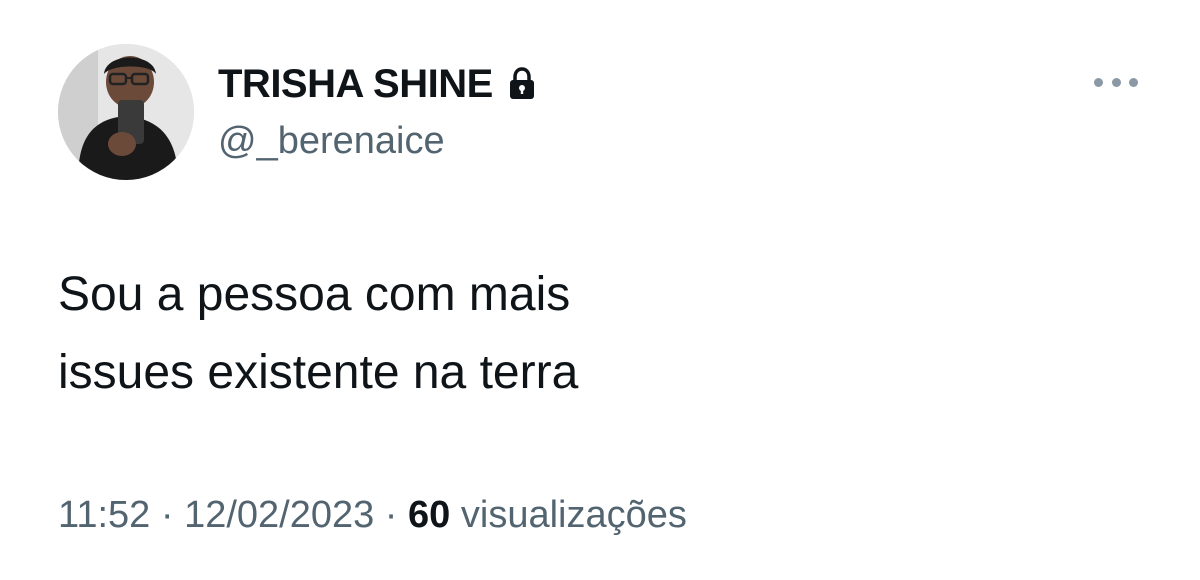  Describe the element at coordinates (568, 515) in the screenshot. I see `views-label: visualizações` at that location.